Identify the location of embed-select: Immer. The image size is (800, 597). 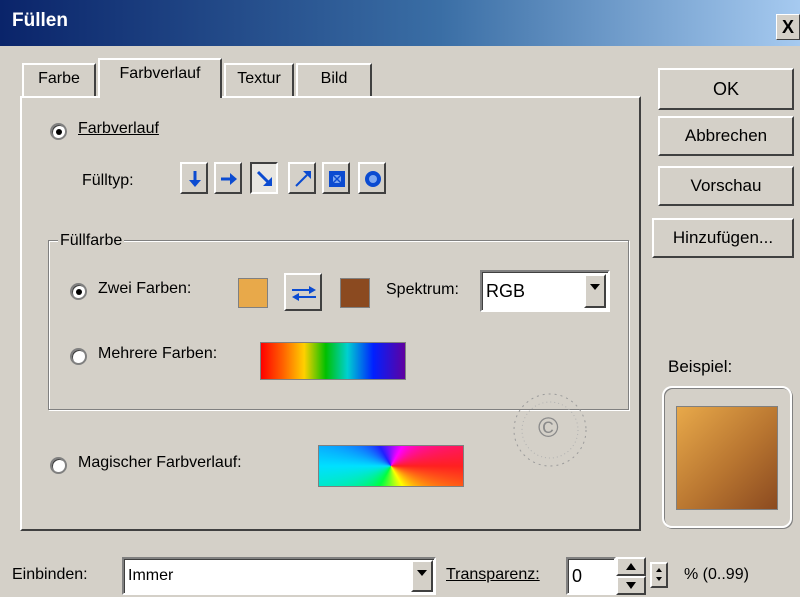
(279, 576).